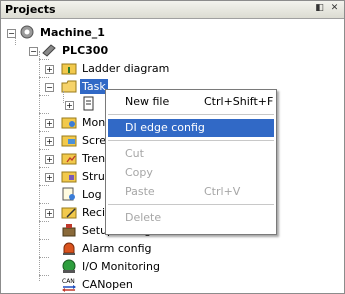 Image resolution: width=345 pixels, height=294 pixels. Describe the element at coordinates (94, 212) in the screenshot. I see `tree-label-reci: Reci` at that location.